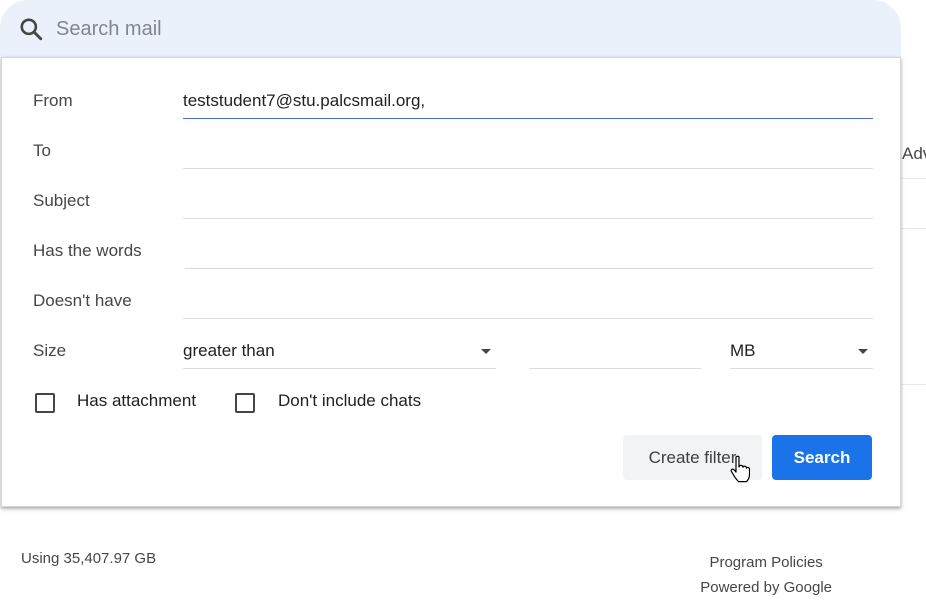 The image size is (926, 606). I want to click on size-comparator-select: greater than, so click(339, 352).